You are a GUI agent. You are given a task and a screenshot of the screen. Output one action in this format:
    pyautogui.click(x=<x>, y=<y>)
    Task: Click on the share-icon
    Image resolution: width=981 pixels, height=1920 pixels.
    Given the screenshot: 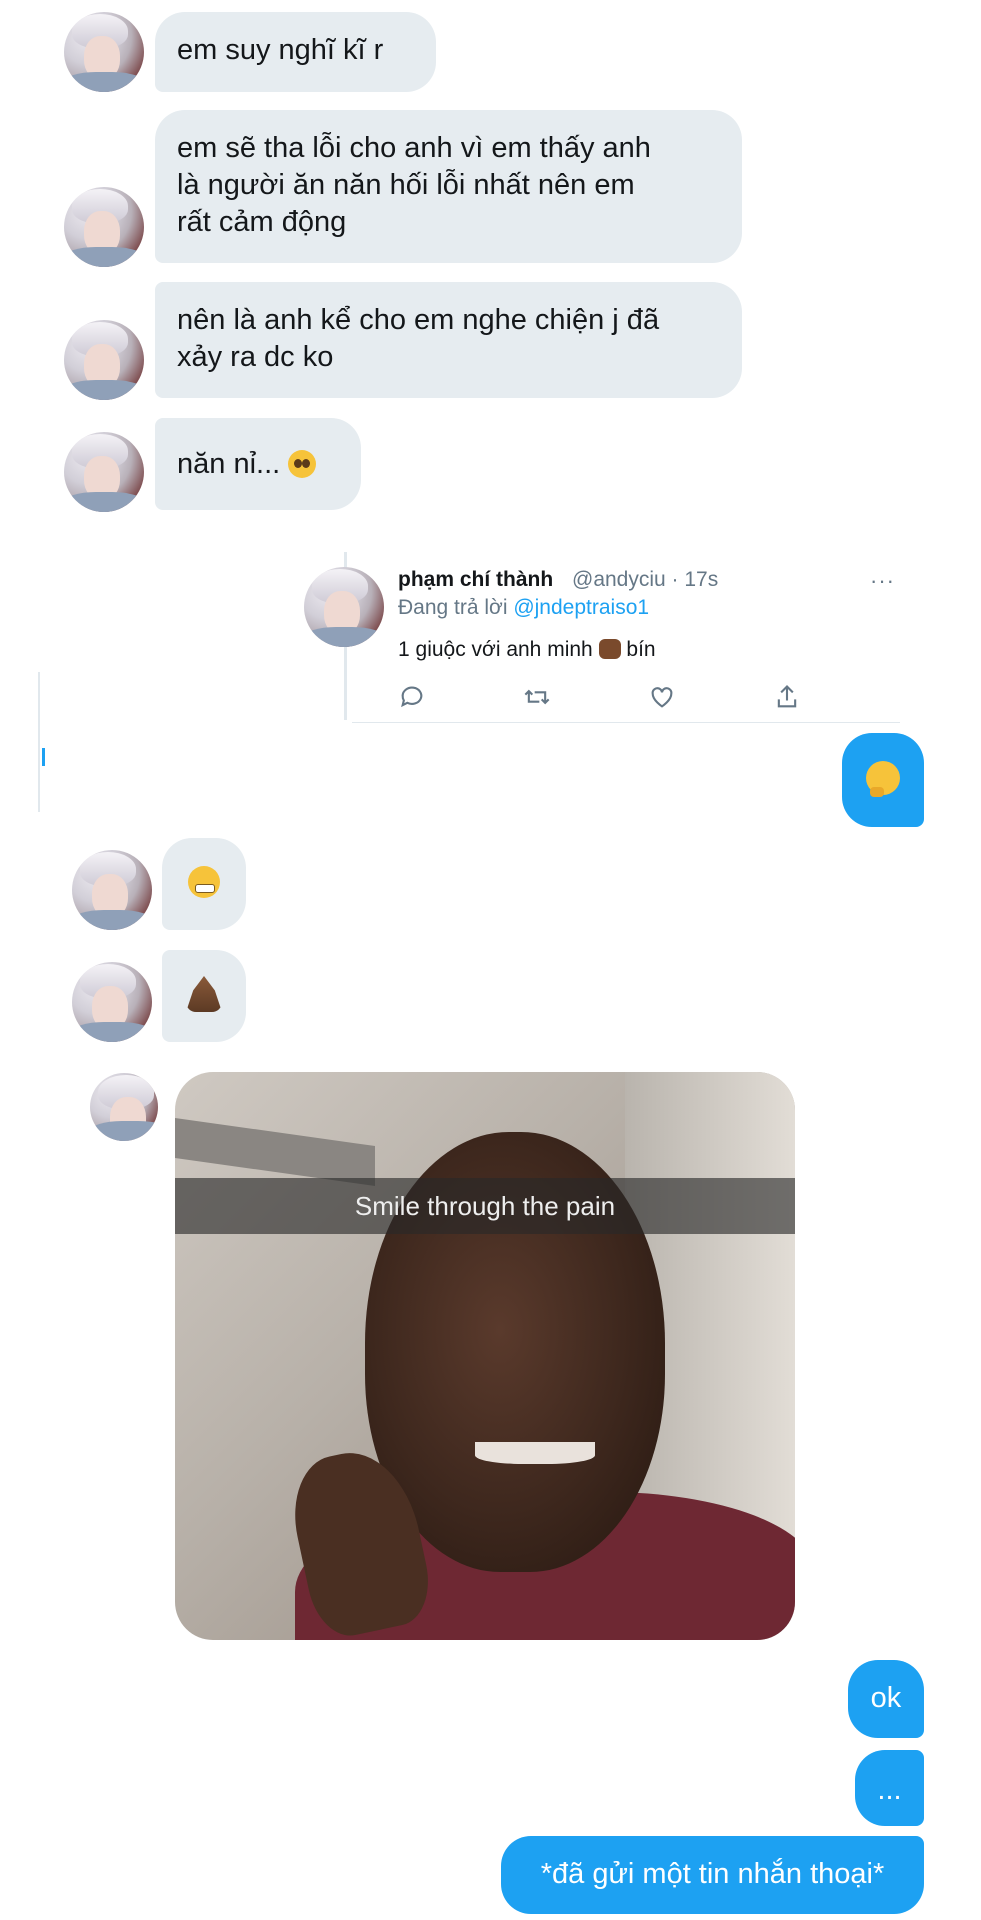 What is the action you would take?
    pyautogui.click(x=787, y=697)
    